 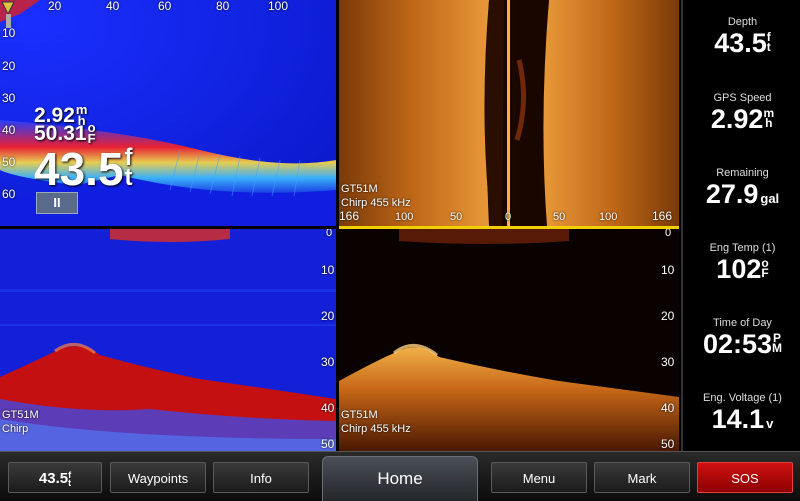 What do you see at coordinates (741, 263) in the screenshot?
I see `data-field-engine-temp: Eng Temp (1) 102o F` at bounding box center [741, 263].